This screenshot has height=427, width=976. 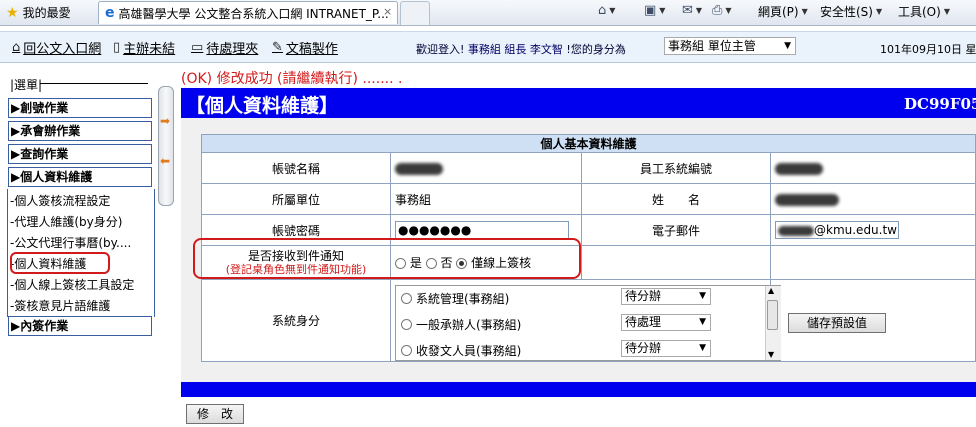 What do you see at coordinates (873, 199) in the screenshot?
I see `name-value` at bounding box center [873, 199].